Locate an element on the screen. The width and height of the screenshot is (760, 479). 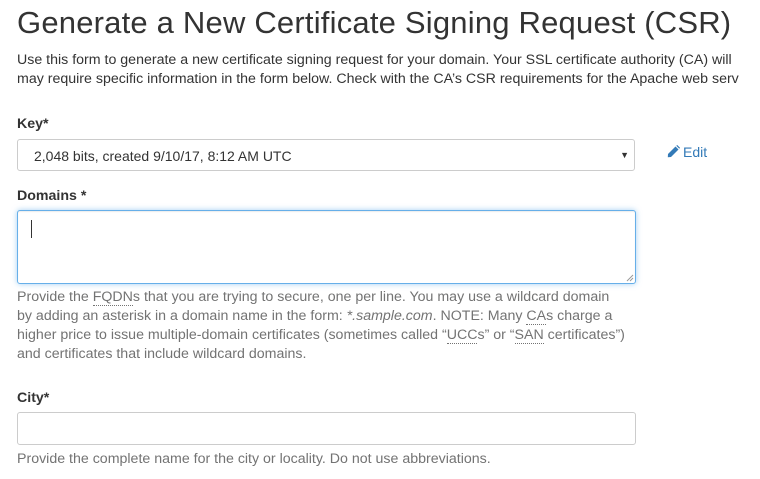
resize-grip-icon is located at coordinates (629, 277).